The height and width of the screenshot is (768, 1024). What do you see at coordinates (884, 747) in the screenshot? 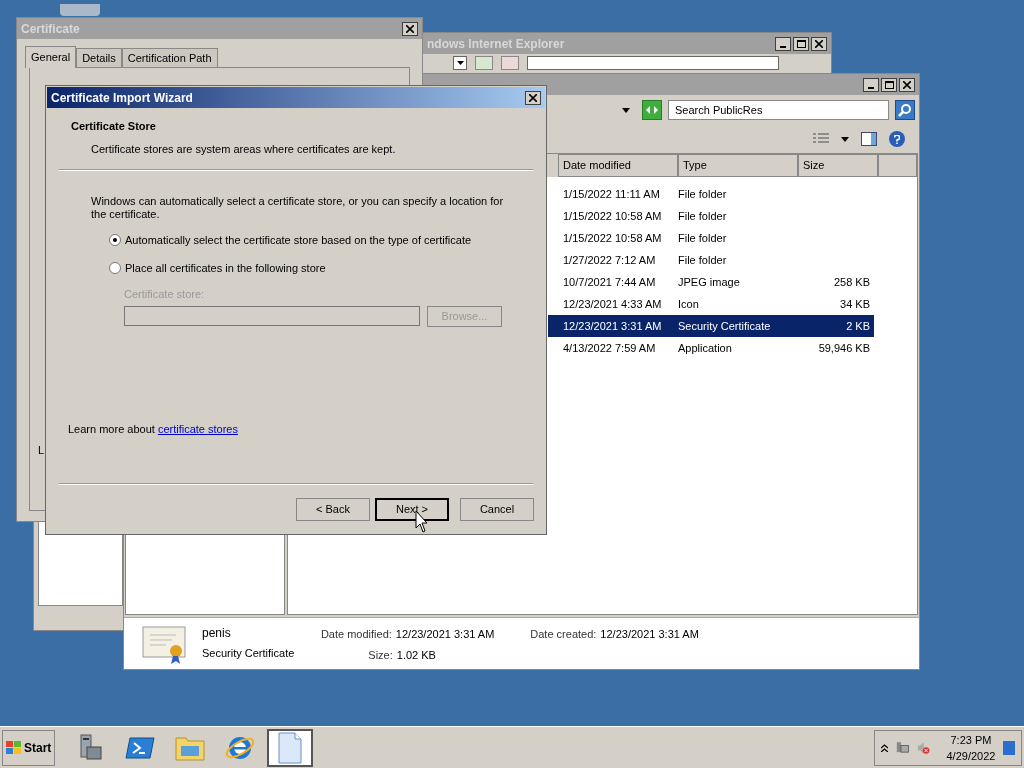
I see `chevron-up-icon` at bounding box center [884, 747].